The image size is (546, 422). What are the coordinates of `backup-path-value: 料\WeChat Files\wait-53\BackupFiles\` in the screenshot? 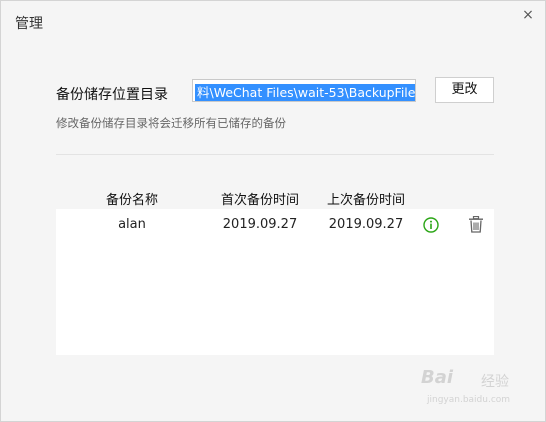 It's located at (305, 92).